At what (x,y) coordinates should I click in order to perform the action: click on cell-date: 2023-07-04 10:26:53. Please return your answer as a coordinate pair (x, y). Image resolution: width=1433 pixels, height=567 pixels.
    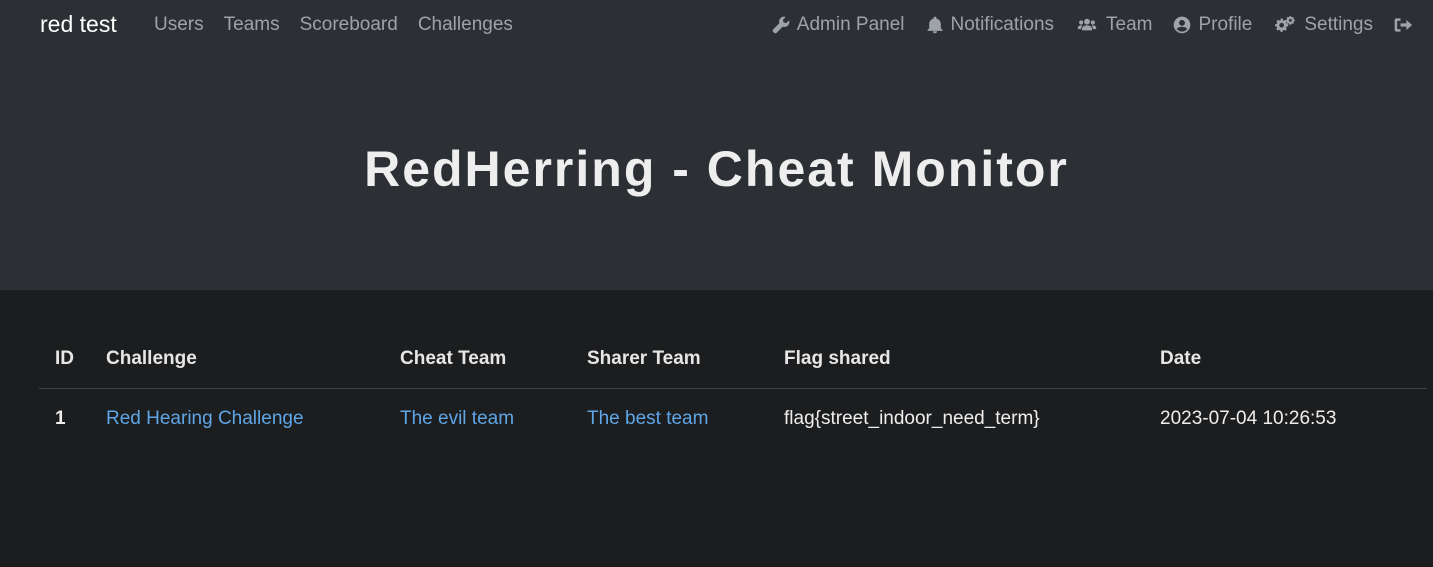
    Looking at the image, I should click on (1248, 418).